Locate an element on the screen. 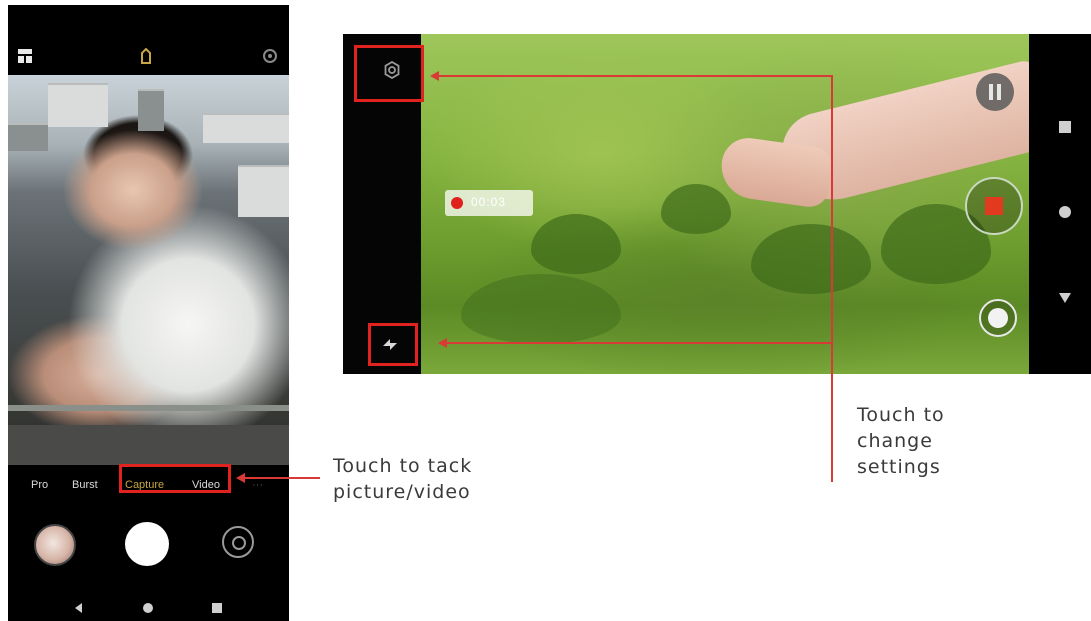 This screenshot has height=621, width=1091. recording-indicator: 00:03 is located at coordinates (489, 203).